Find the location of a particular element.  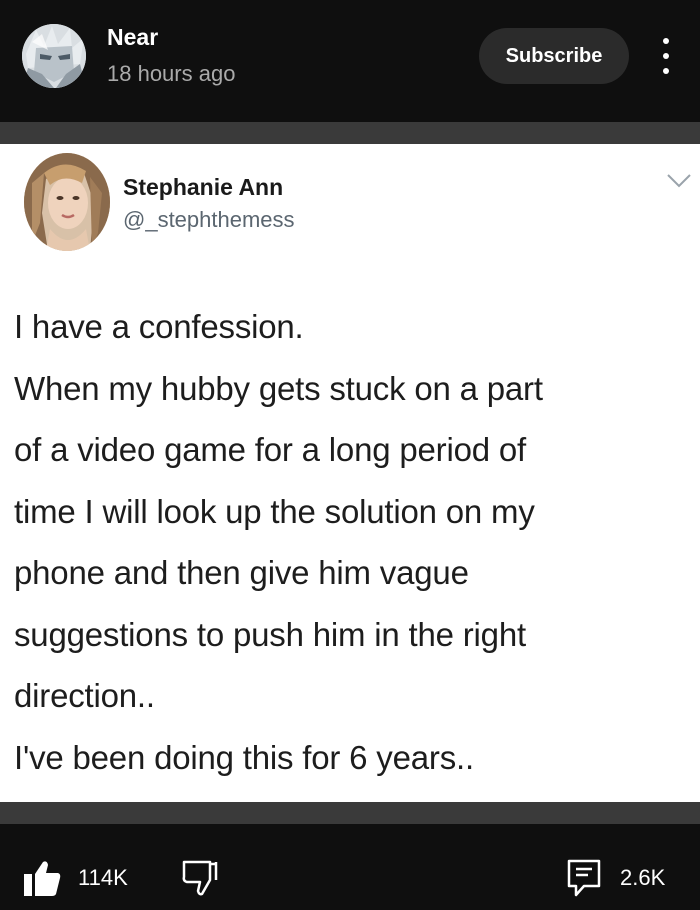

tweet-author-handle: @_stephthemess is located at coordinates (209, 219).